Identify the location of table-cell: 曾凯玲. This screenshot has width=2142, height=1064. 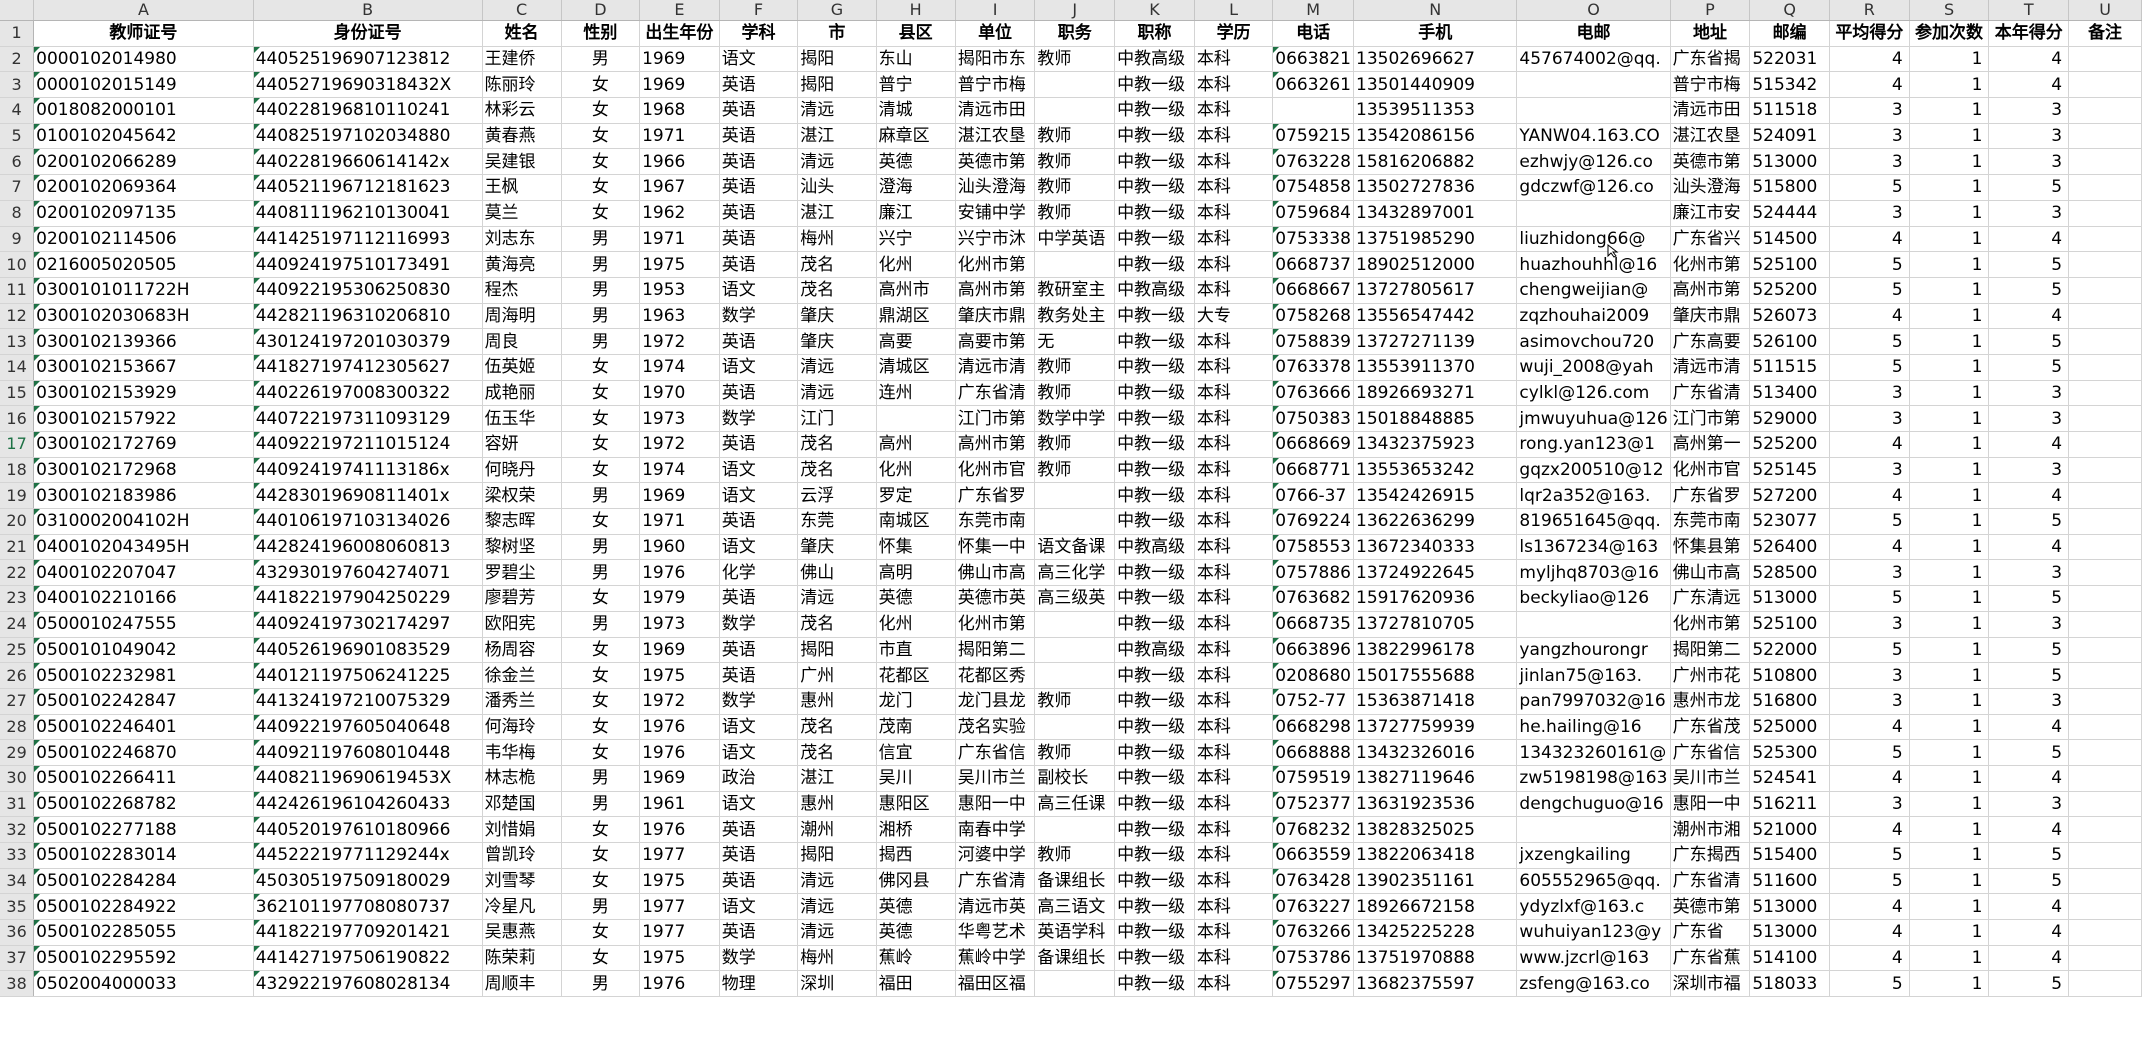
(522, 855).